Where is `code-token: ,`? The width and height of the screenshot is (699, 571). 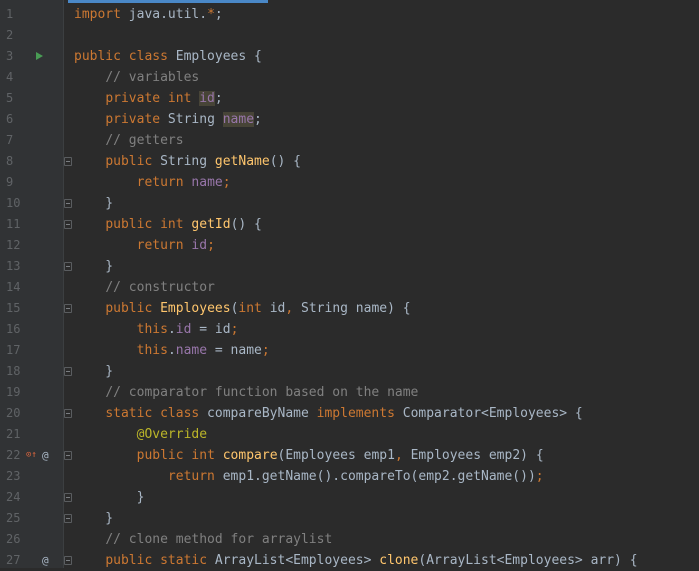
code-token: , is located at coordinates (398, 455).